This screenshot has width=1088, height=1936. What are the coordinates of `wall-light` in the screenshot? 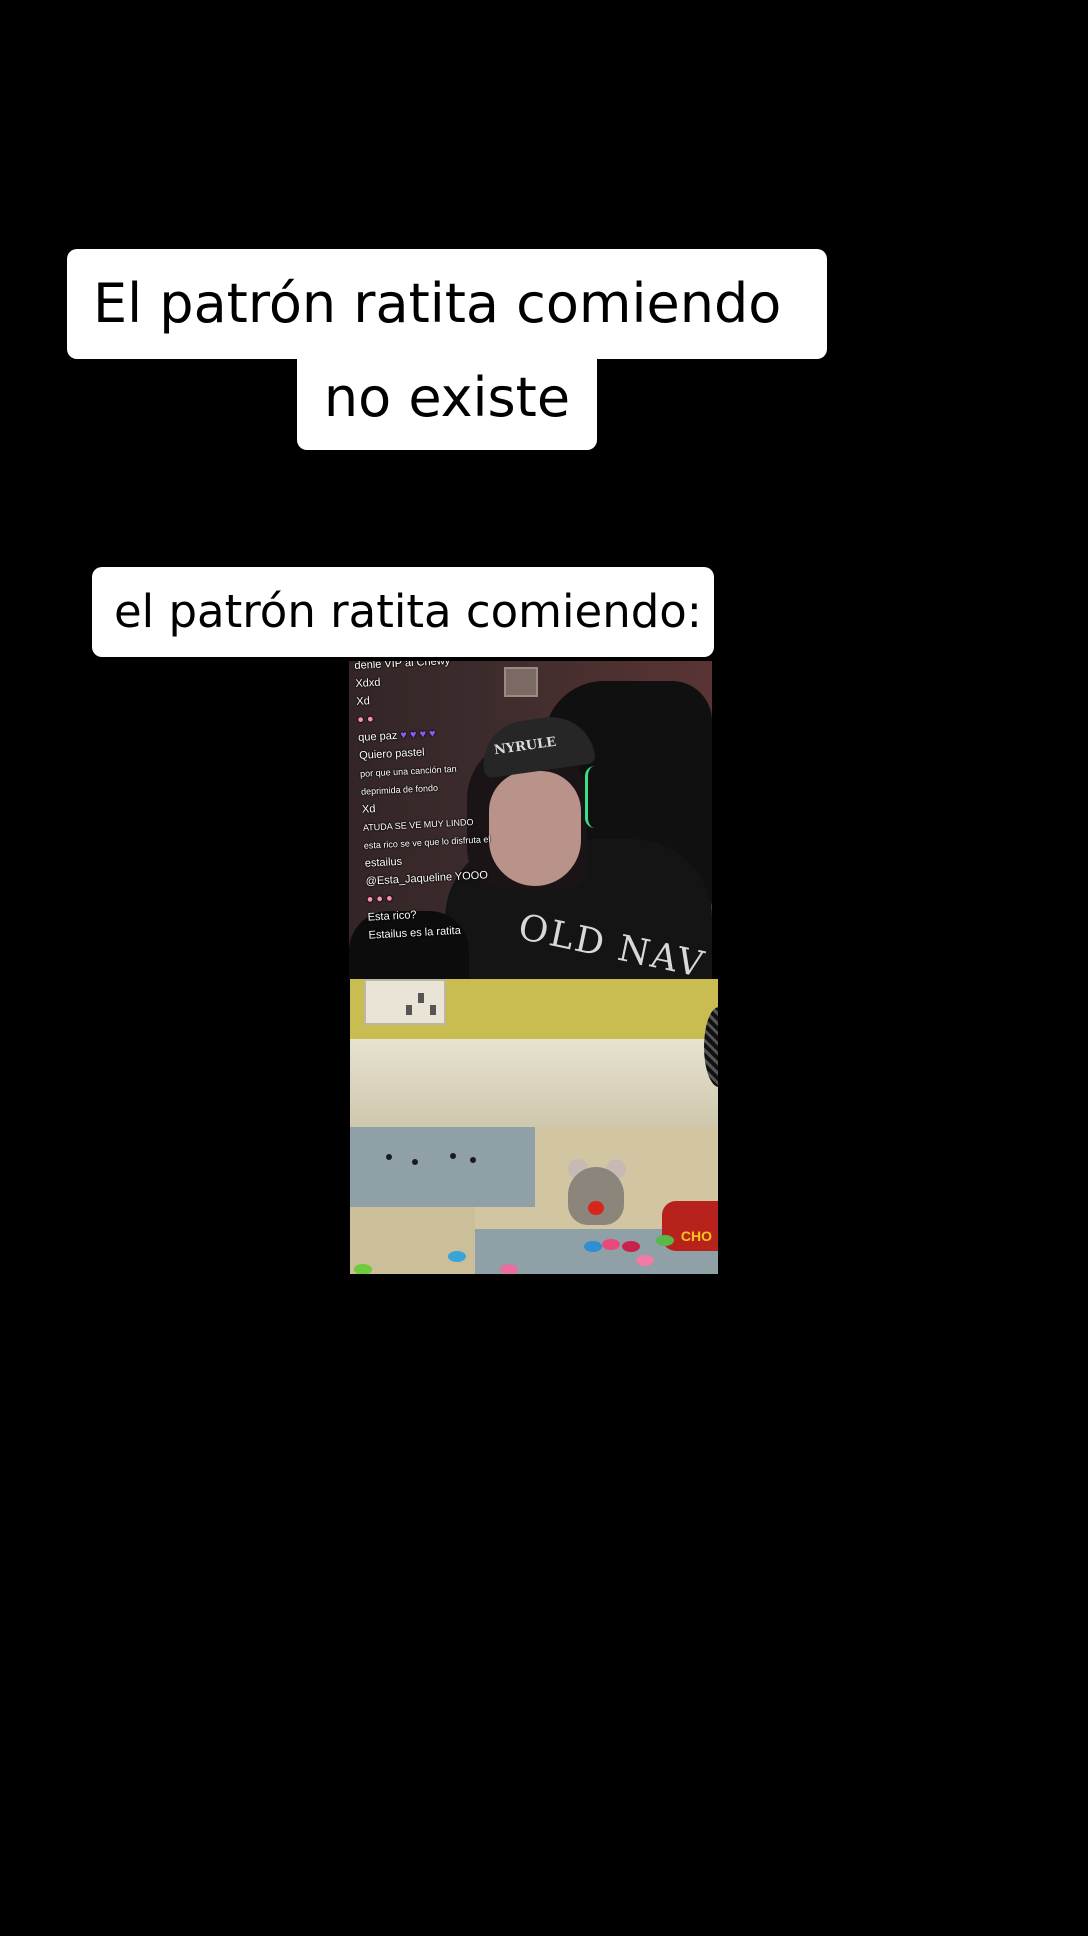 It's located at (521, 682).